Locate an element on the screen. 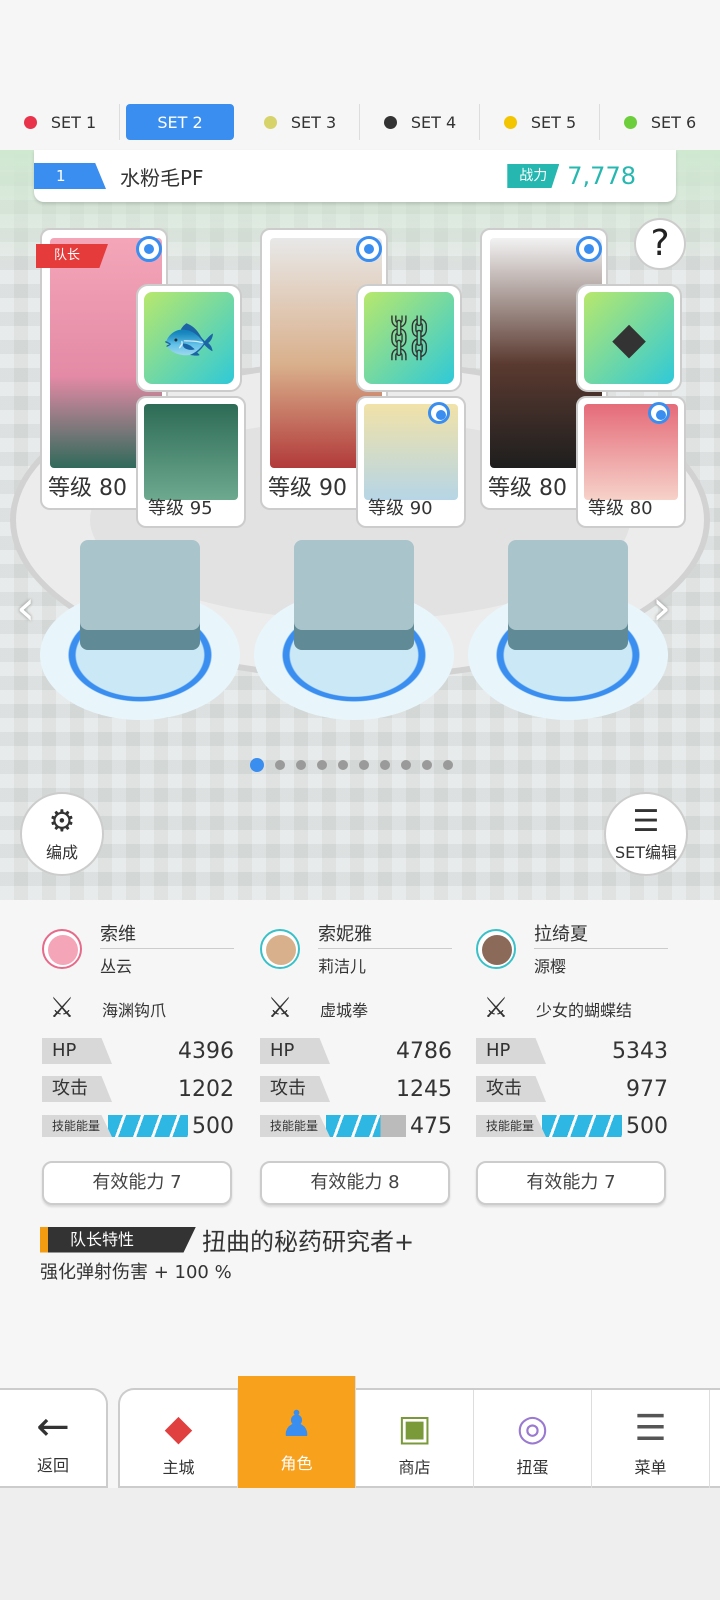 The image size is (720, 1600). set-edit-label: SET编辑 is located at coordinates (646, 852).